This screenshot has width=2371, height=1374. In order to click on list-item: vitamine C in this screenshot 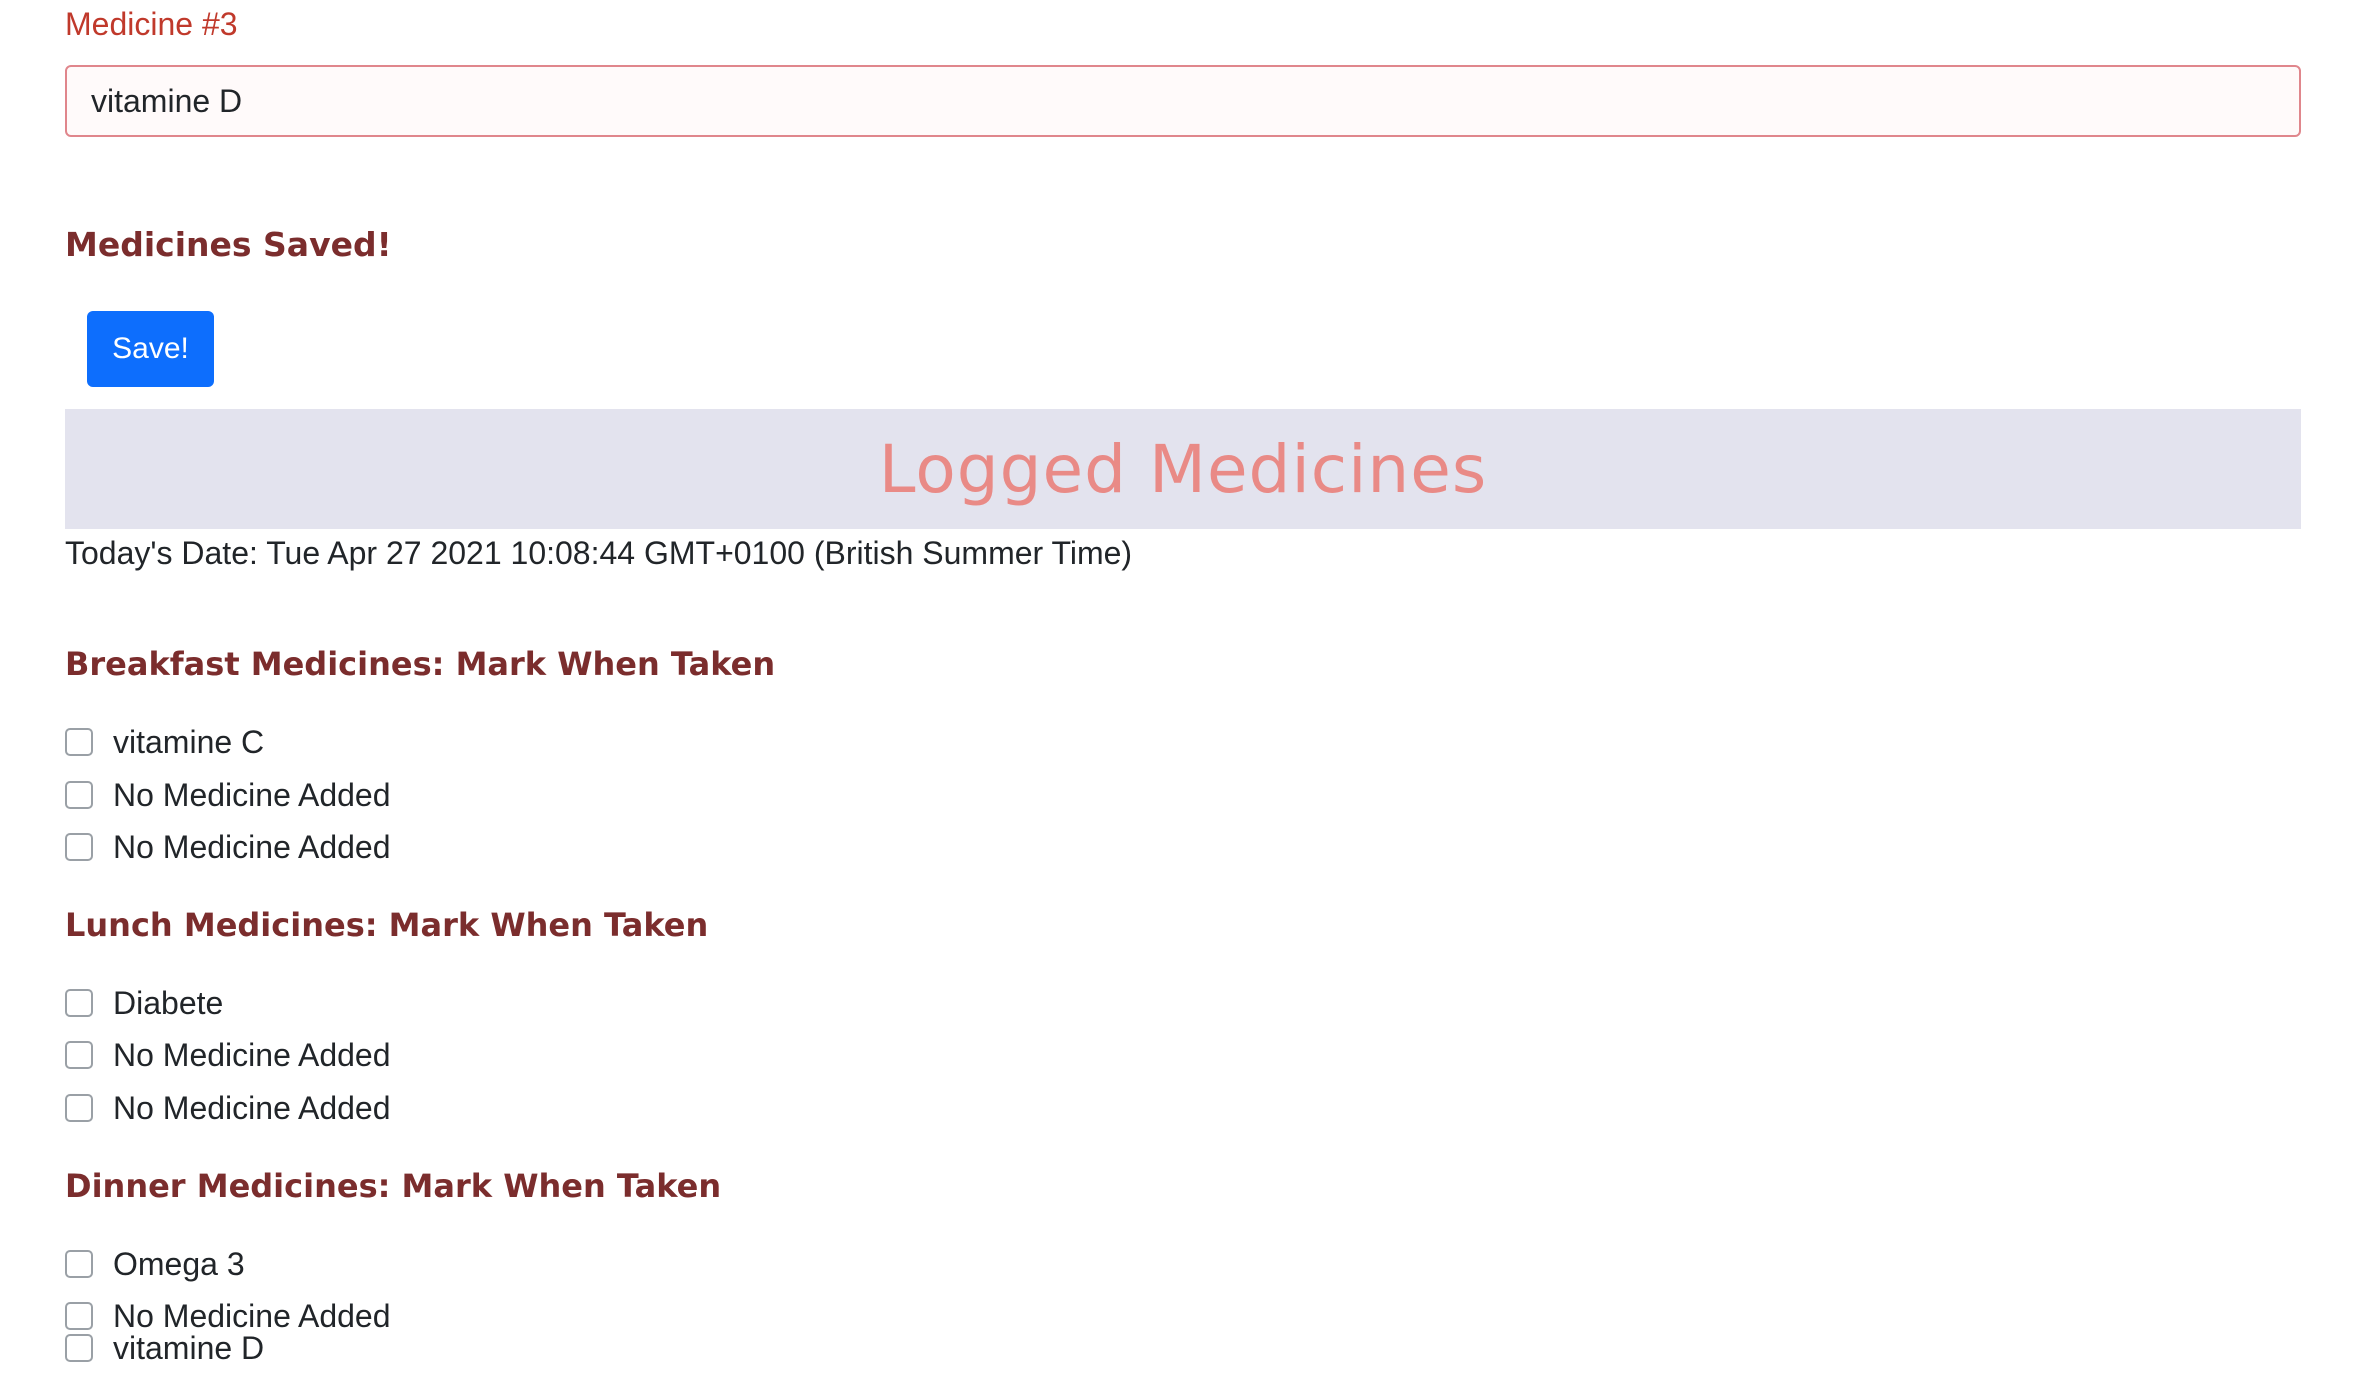, I will do `click(164, 742)`.